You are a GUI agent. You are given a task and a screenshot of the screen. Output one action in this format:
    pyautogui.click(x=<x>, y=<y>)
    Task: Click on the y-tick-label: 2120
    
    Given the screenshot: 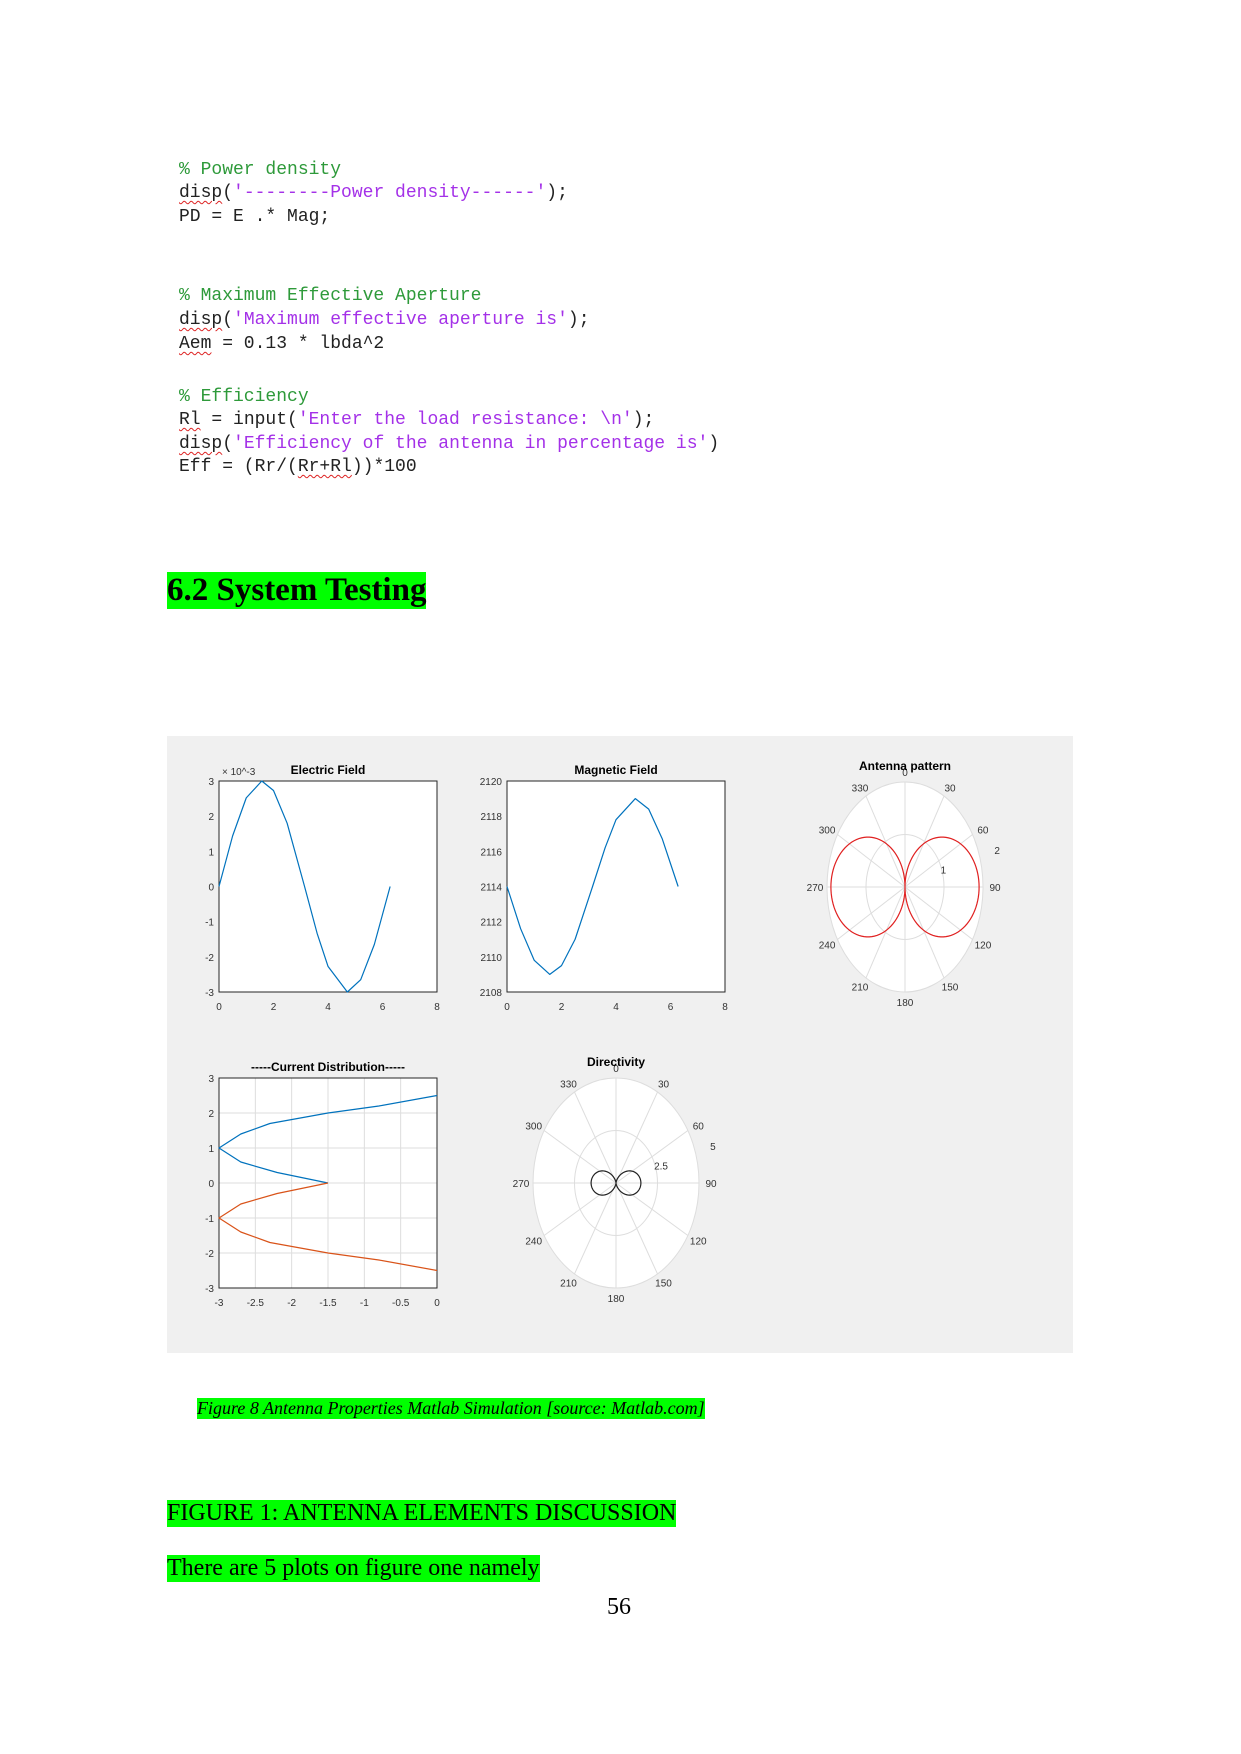 What is the action you would take?
    pyautogui.click(x=491, y=782)
    